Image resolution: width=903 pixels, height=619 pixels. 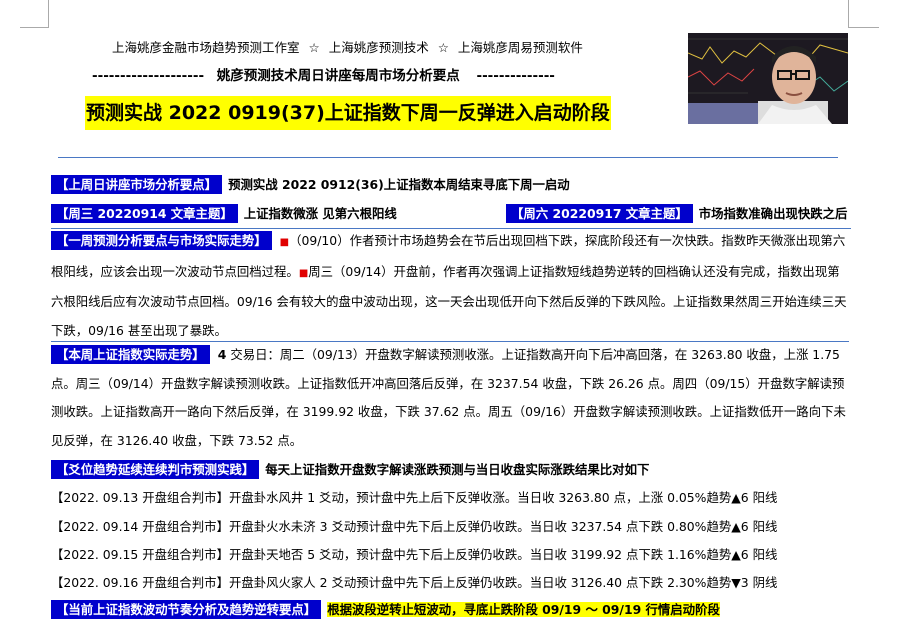 I want to click on header-line: 上海姚彦金融市场趋势预测工作室 ☆ 上海姚彦预测技术 ☆ 上海姚彦周易预测软件, so click(x=347, y=46).